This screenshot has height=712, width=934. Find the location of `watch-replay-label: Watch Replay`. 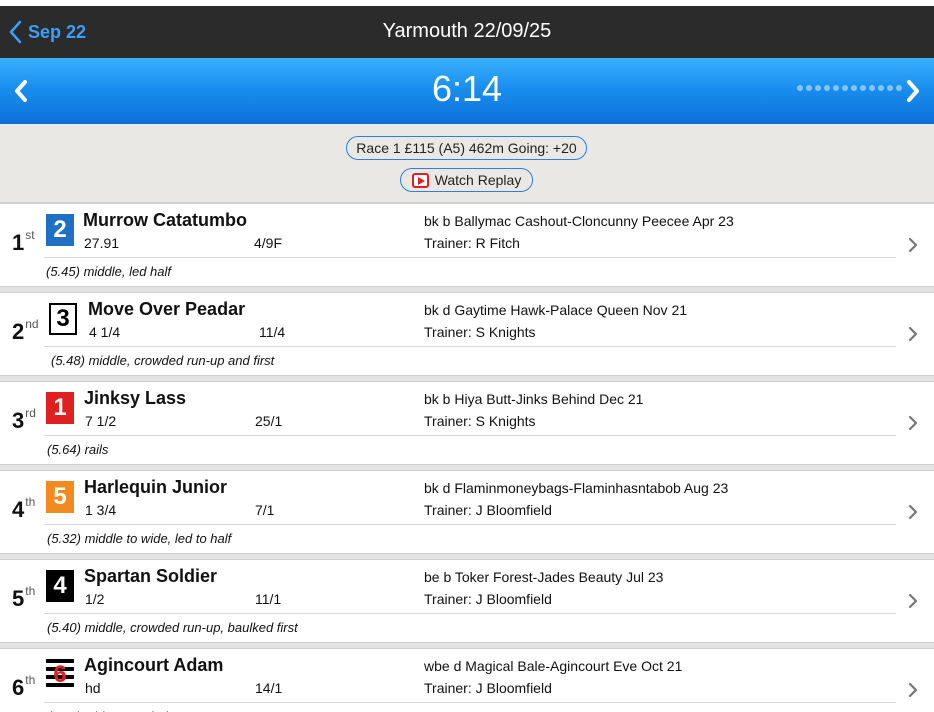

watch-replay-label: Watch Replay is located at coordinates (478, 180).